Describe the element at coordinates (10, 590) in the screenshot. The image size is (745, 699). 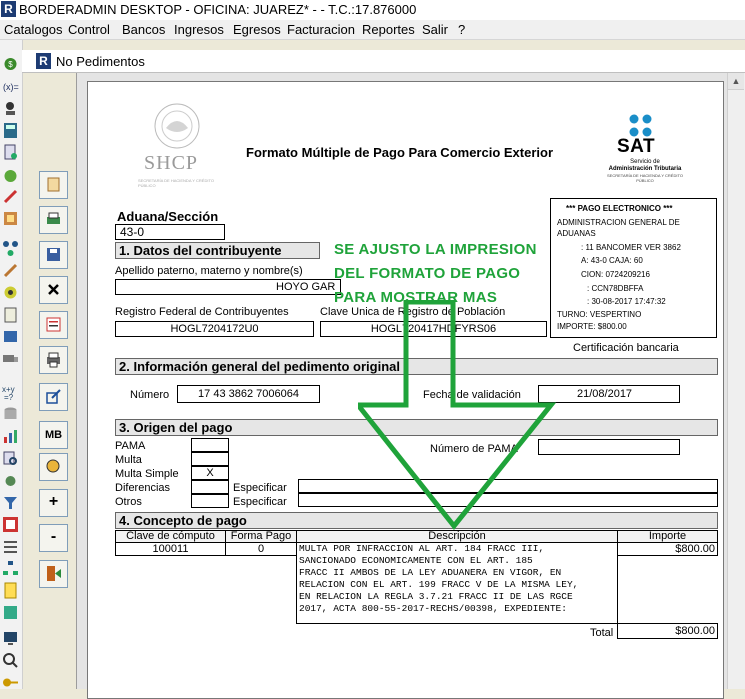
I see `invoice-icon` at that location.